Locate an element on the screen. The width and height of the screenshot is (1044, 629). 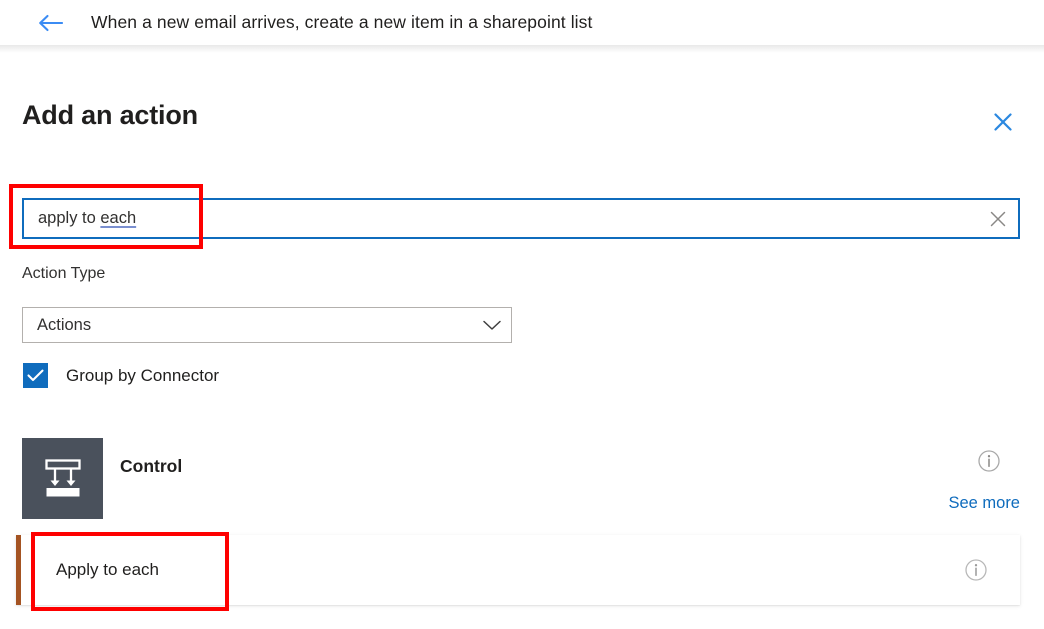
search-box: apply to each is located at coordinates (521, 218).